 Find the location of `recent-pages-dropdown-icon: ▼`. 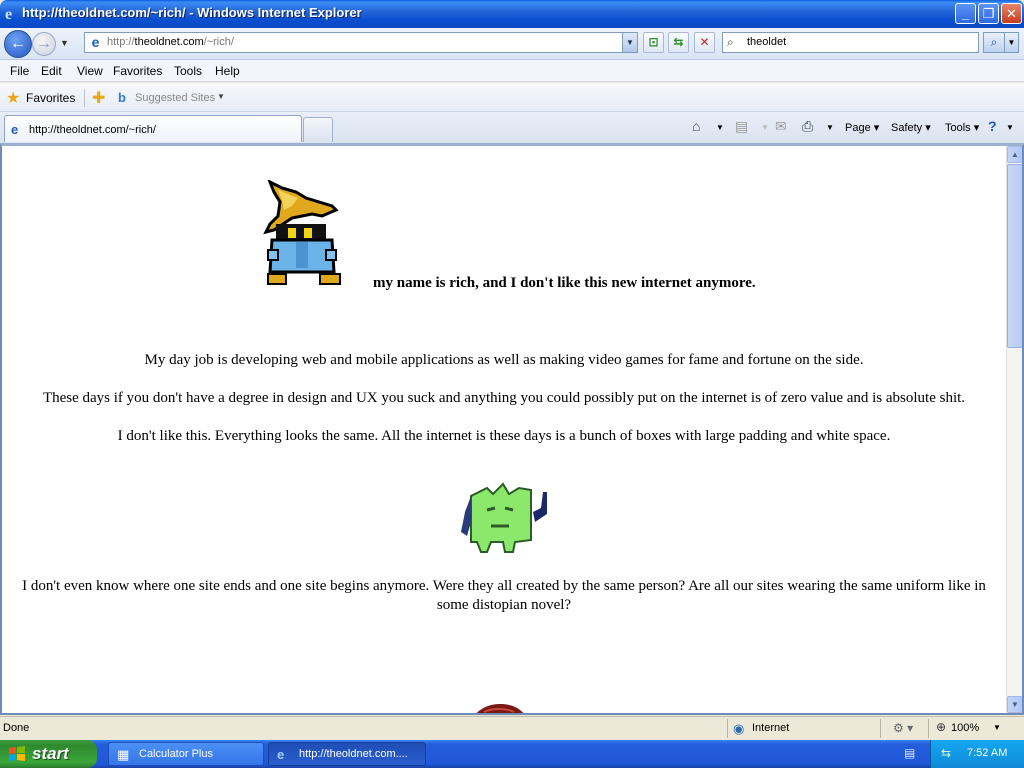

recent-pages-dropdown-icon: ▼ is located at coordinates (64, 43).